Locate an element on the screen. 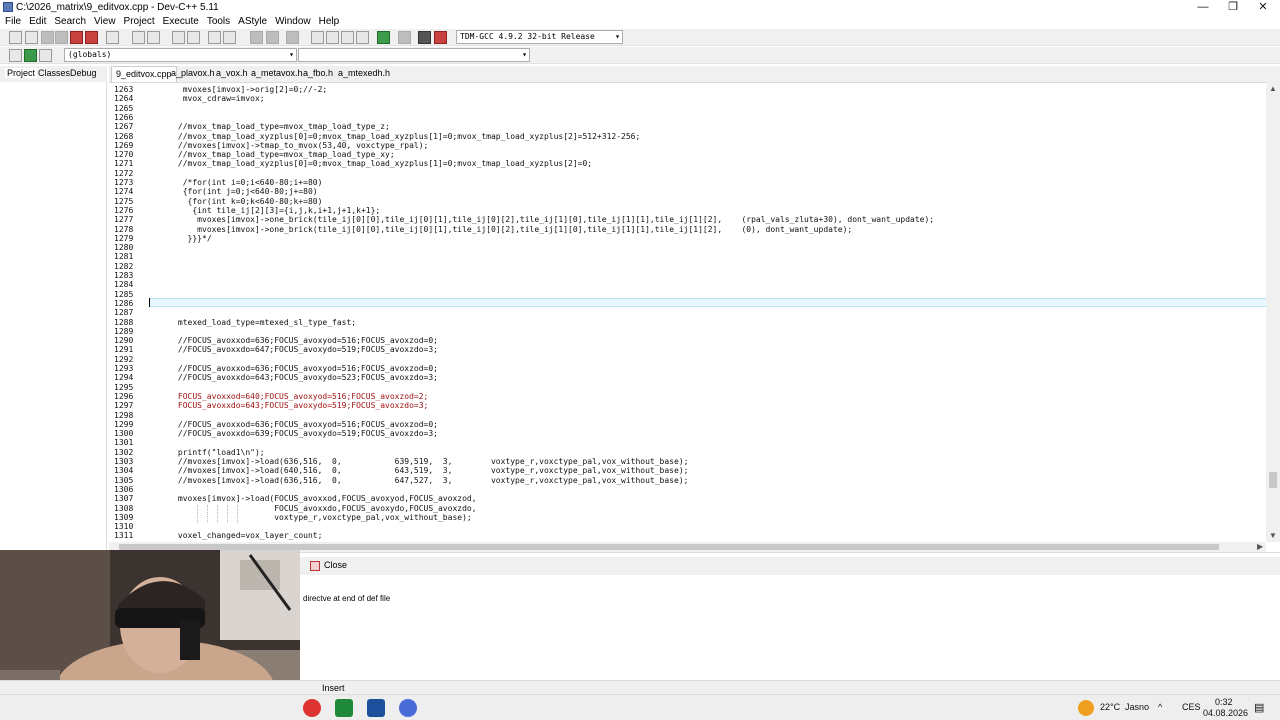  line-number: 1305 is located at coordinates (124, 480).